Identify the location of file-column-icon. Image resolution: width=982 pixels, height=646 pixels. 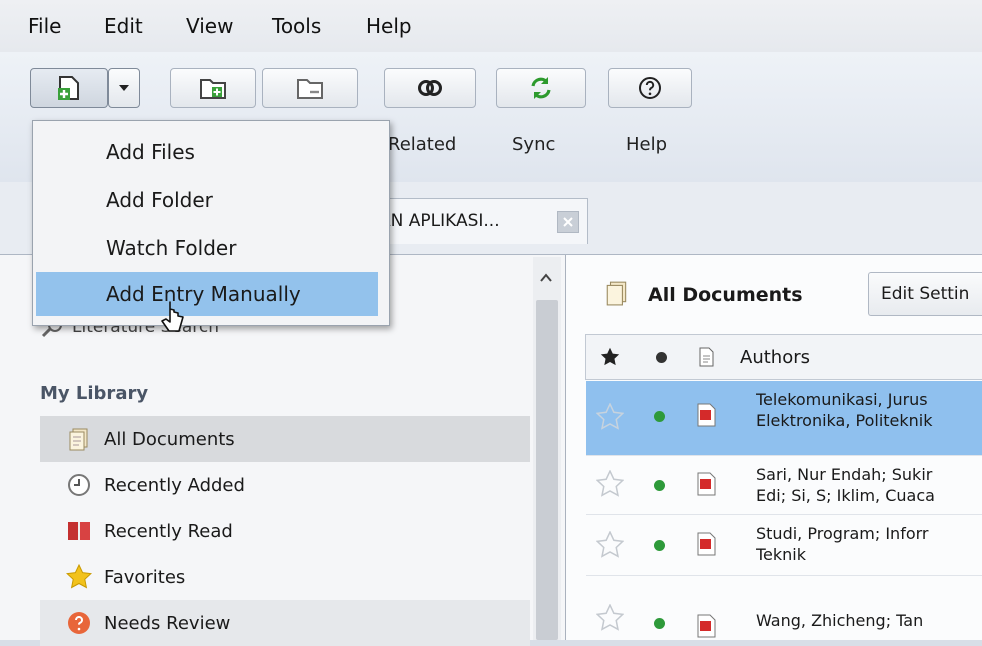
(706, 359).